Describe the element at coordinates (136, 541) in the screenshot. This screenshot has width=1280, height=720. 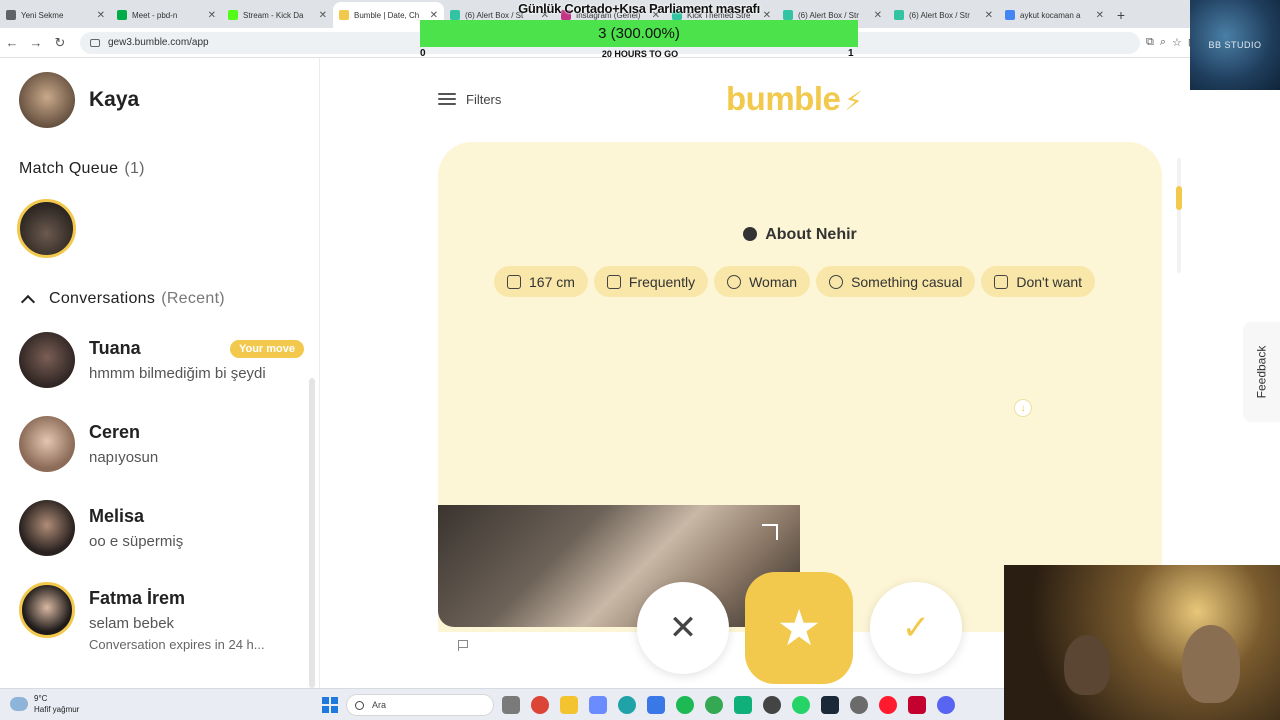
I see `conversation-message: oo e süpermiş` at that location.